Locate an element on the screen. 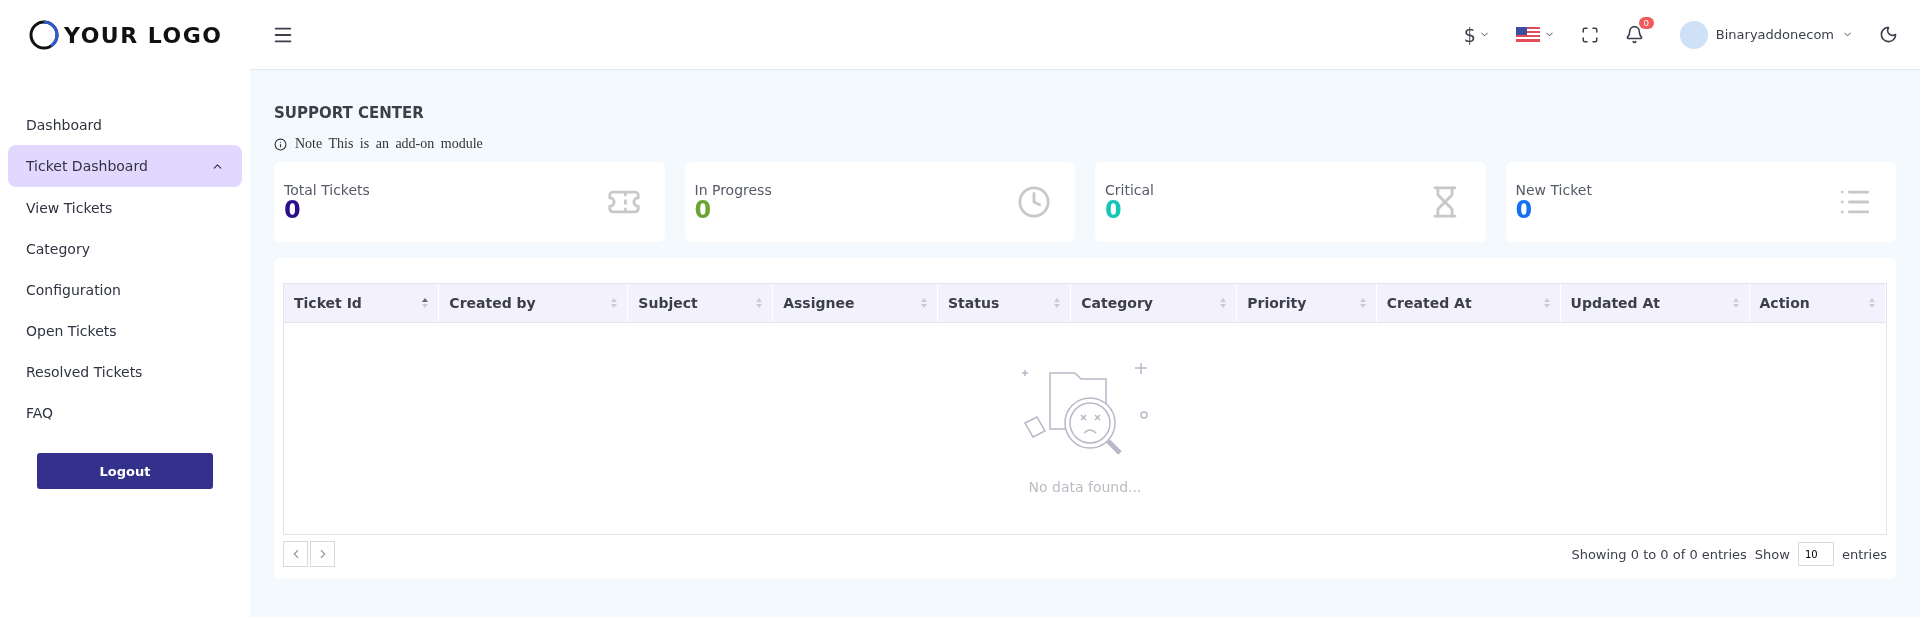 The width and height of the screenshot is (1920, 617). column-header: Subject is located at coordinates (701, 303).